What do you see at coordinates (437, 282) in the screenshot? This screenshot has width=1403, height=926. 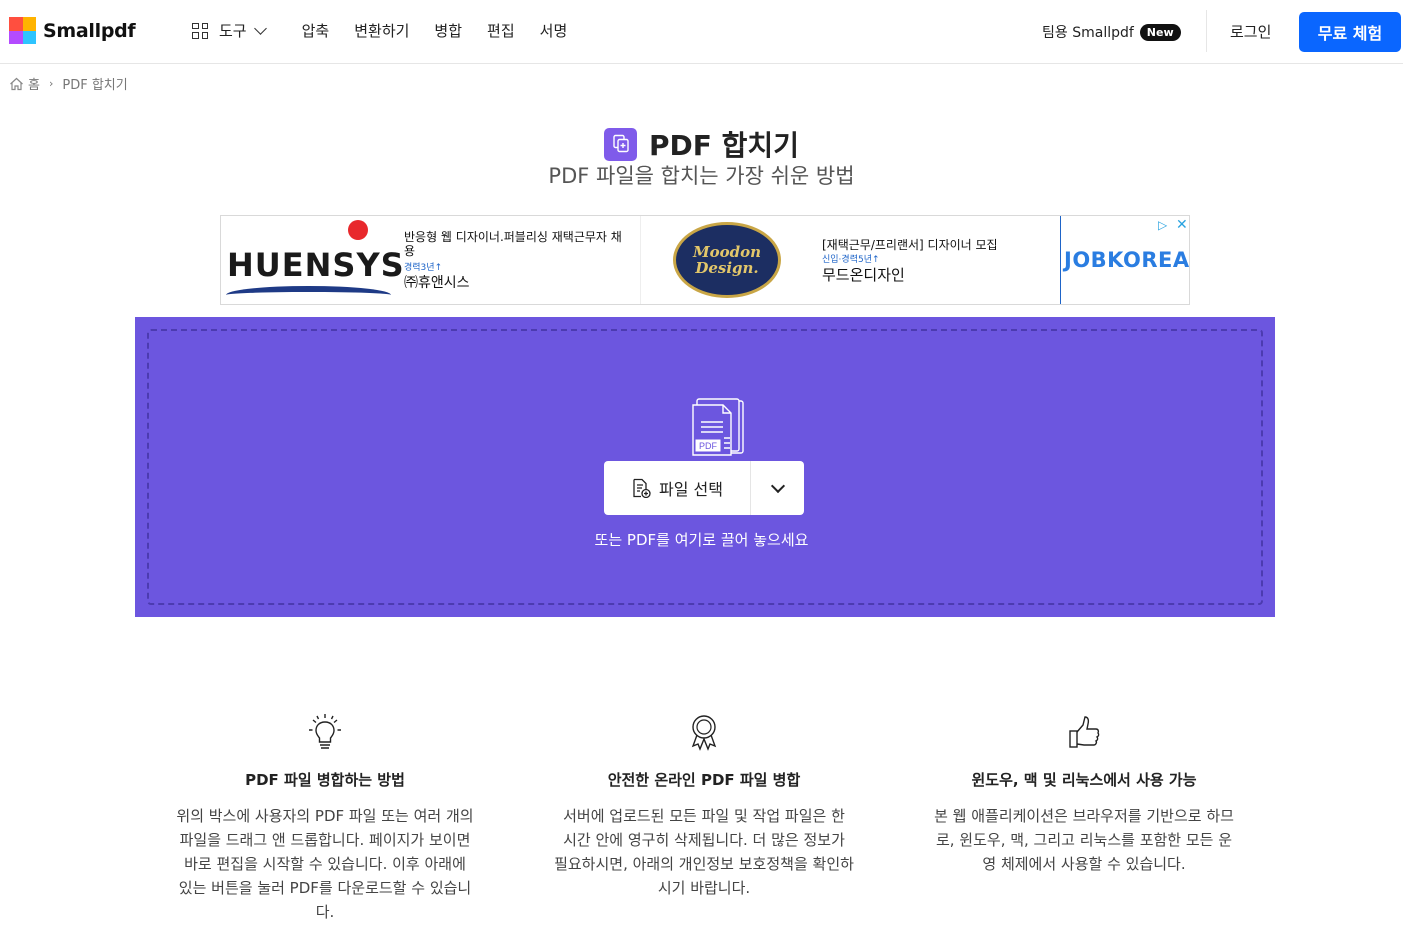 I see `ad-company-1: ㈜휴앤시스` at bounding box center [437, 282].